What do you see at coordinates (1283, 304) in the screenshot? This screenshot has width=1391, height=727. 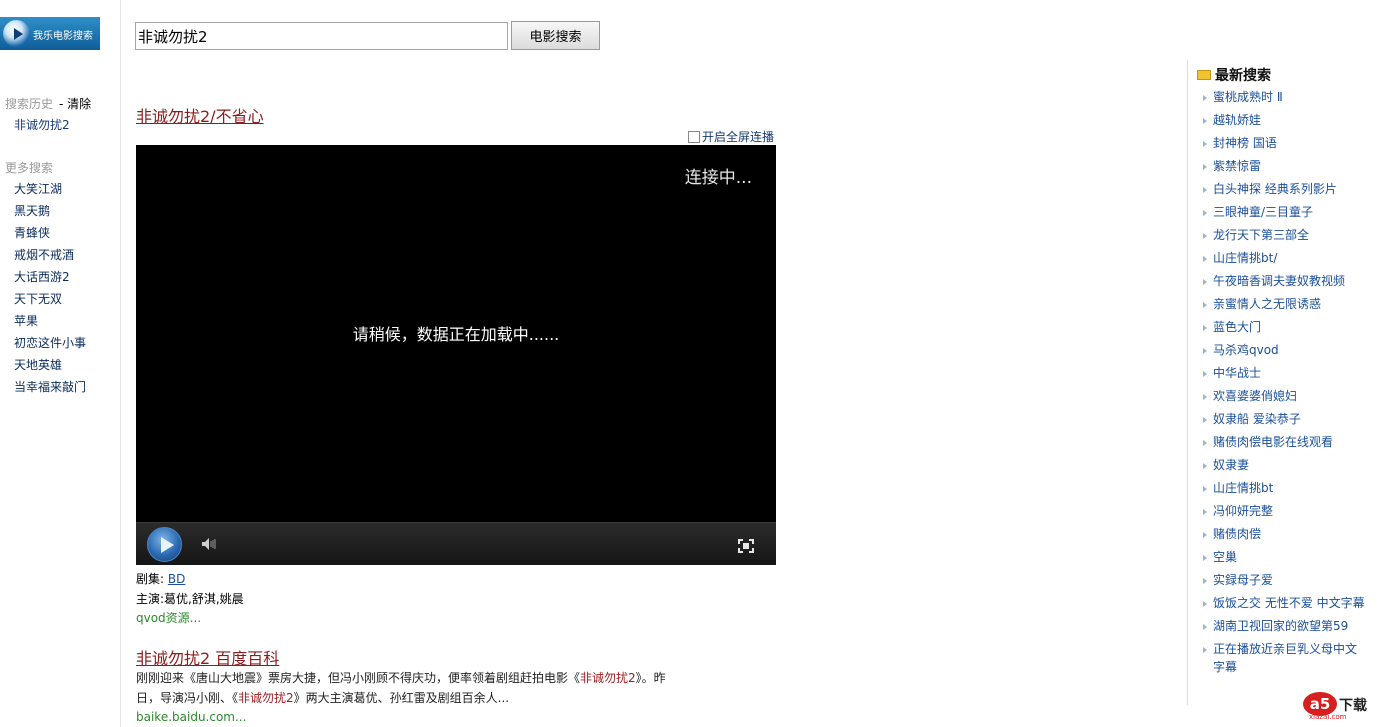 I see `latest-search-item: 亲蜜情人之无限诱惑` at bounding box center [1283, 304].